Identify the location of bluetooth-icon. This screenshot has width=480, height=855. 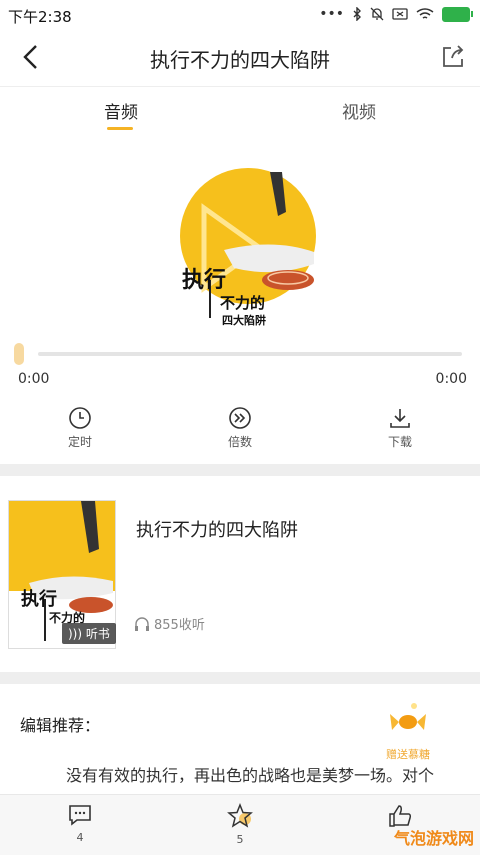
(357, 14).